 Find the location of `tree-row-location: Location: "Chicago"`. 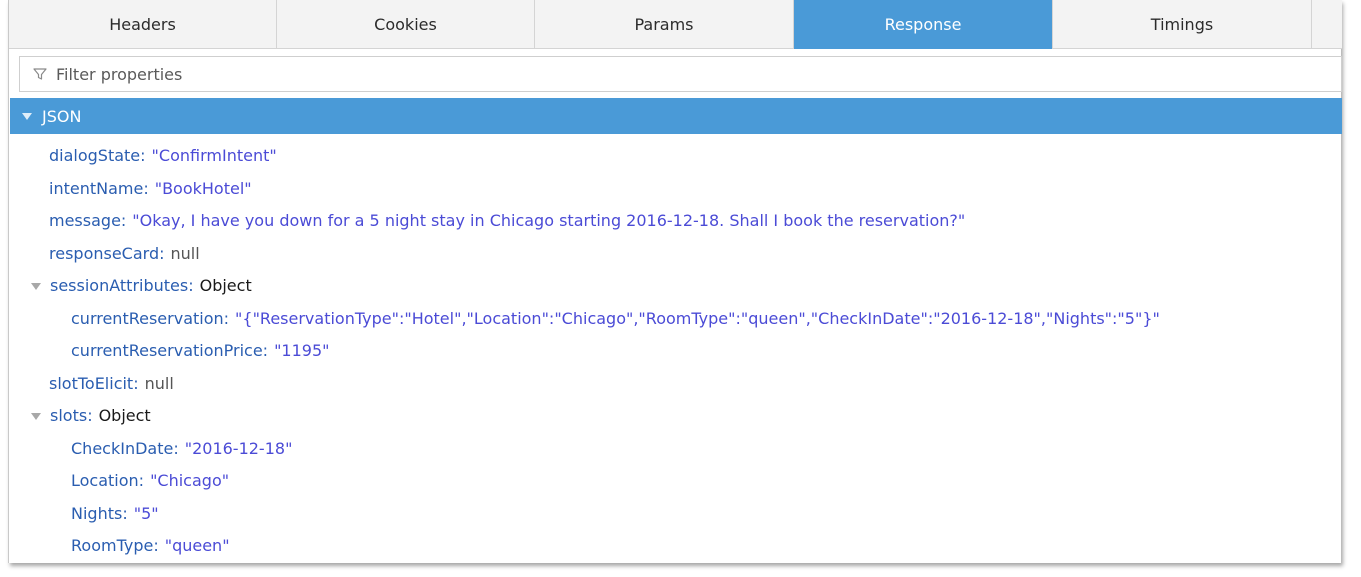

tree-row-location: Location: "Chicago" is located at coordinates (675, 481).